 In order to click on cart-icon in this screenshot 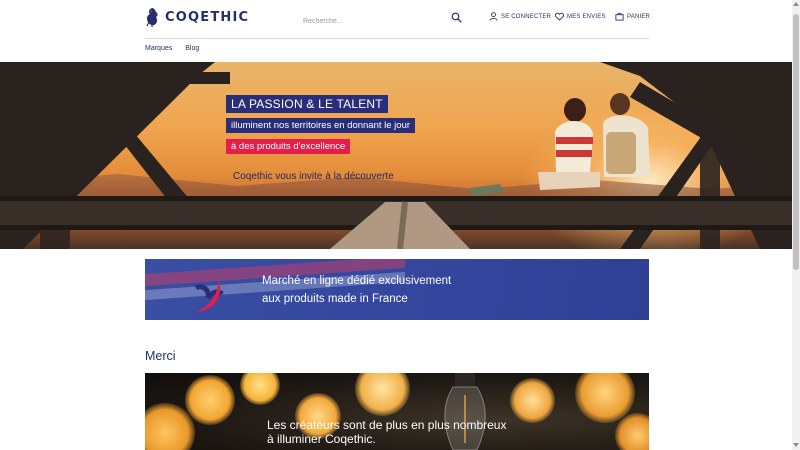, I will do `click(619, 16)`.